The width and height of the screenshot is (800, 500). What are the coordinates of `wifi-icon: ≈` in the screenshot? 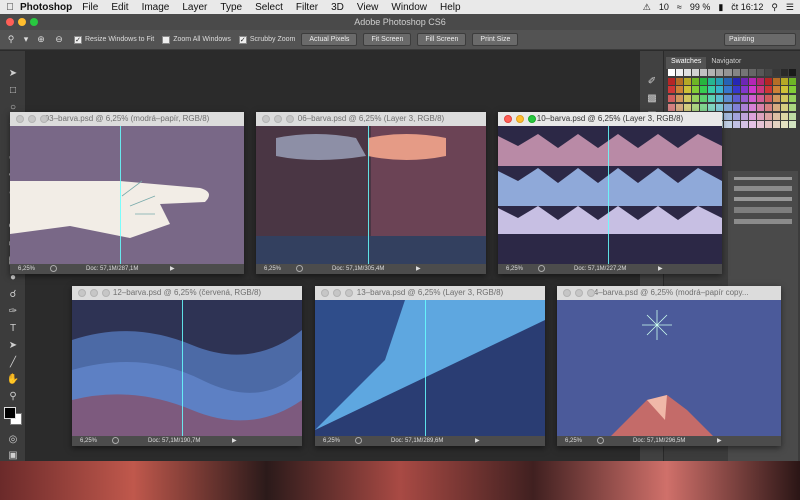 It's located at (679, 7).